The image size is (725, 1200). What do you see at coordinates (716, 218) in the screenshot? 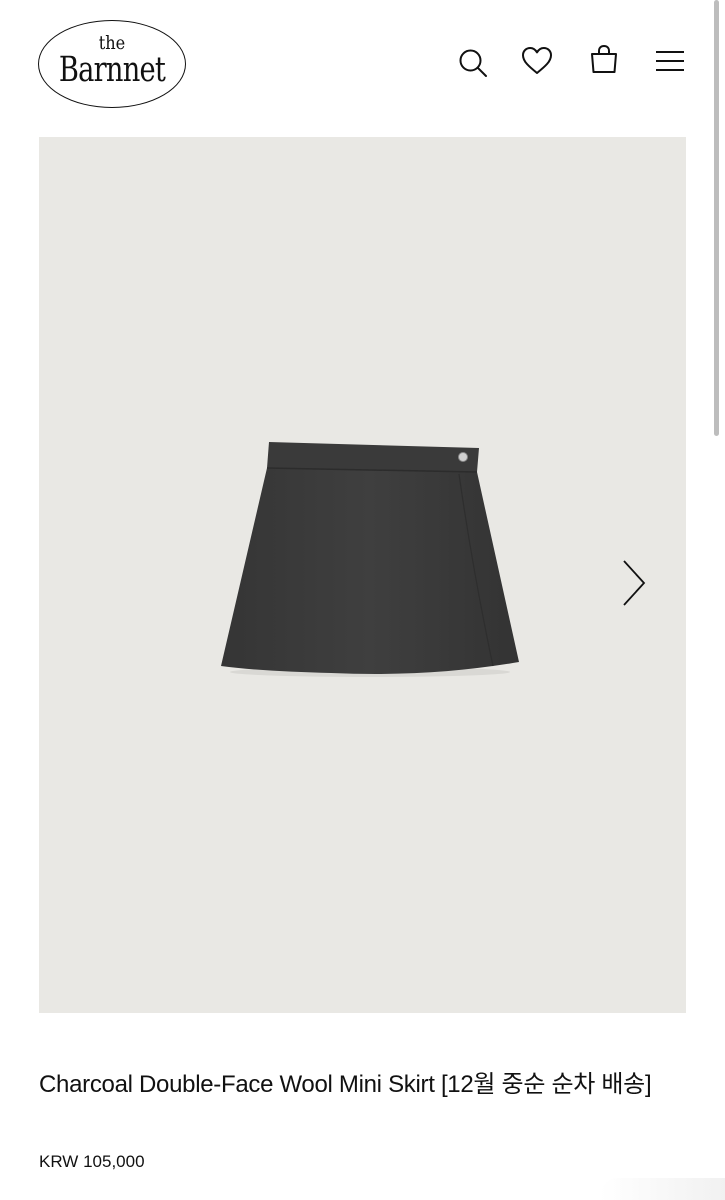
I see `page-scrollbar` at bounding box center [716, 218].